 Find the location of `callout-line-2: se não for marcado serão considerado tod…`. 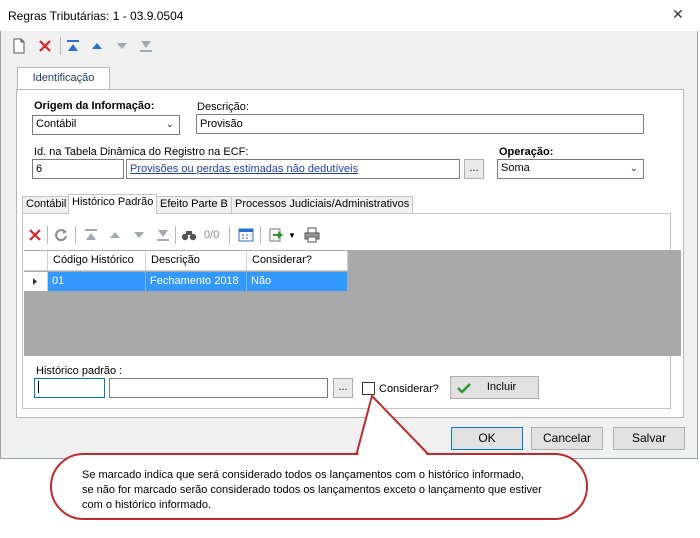

callout-line-2: se não for marcado serão considerado tod… is located at coordinates (312, 490).